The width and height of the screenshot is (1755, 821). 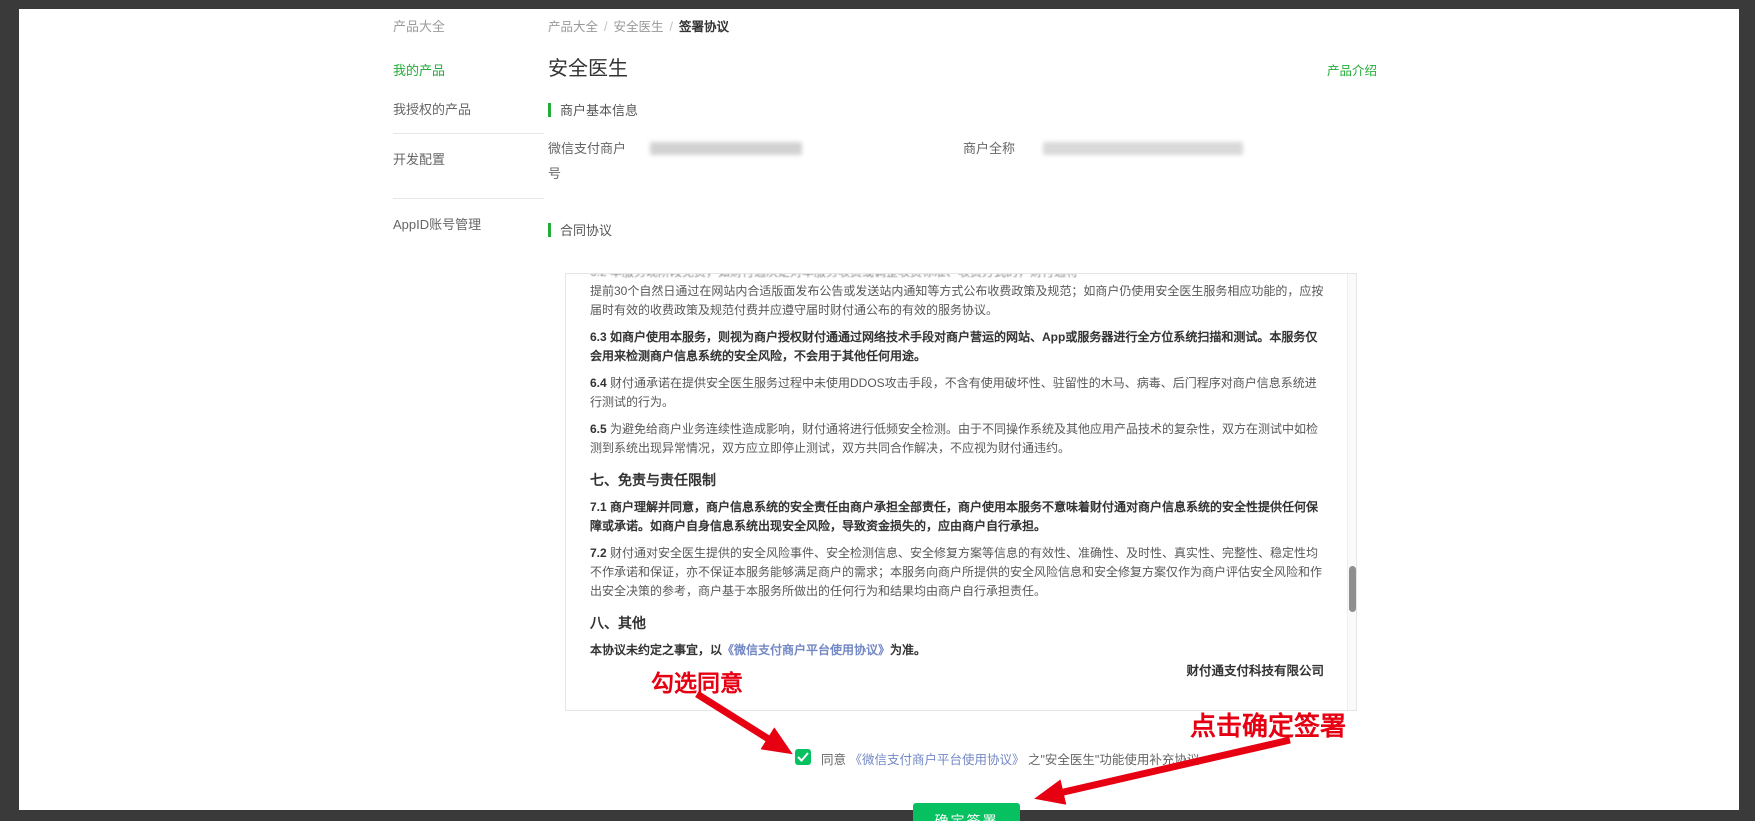 I want to click on breadcrumb: 产品大全 / 安全医生 / 签署协议, so click(x=638, y=25).